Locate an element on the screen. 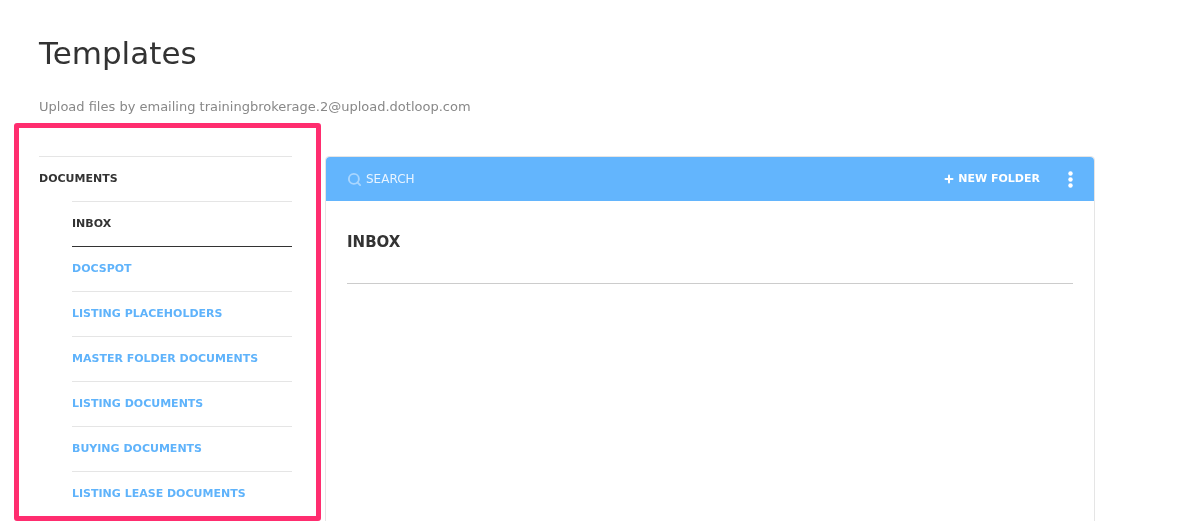 This screenshot has height=521, width=1177. more-options-button is located at coordinates (1070, 179).